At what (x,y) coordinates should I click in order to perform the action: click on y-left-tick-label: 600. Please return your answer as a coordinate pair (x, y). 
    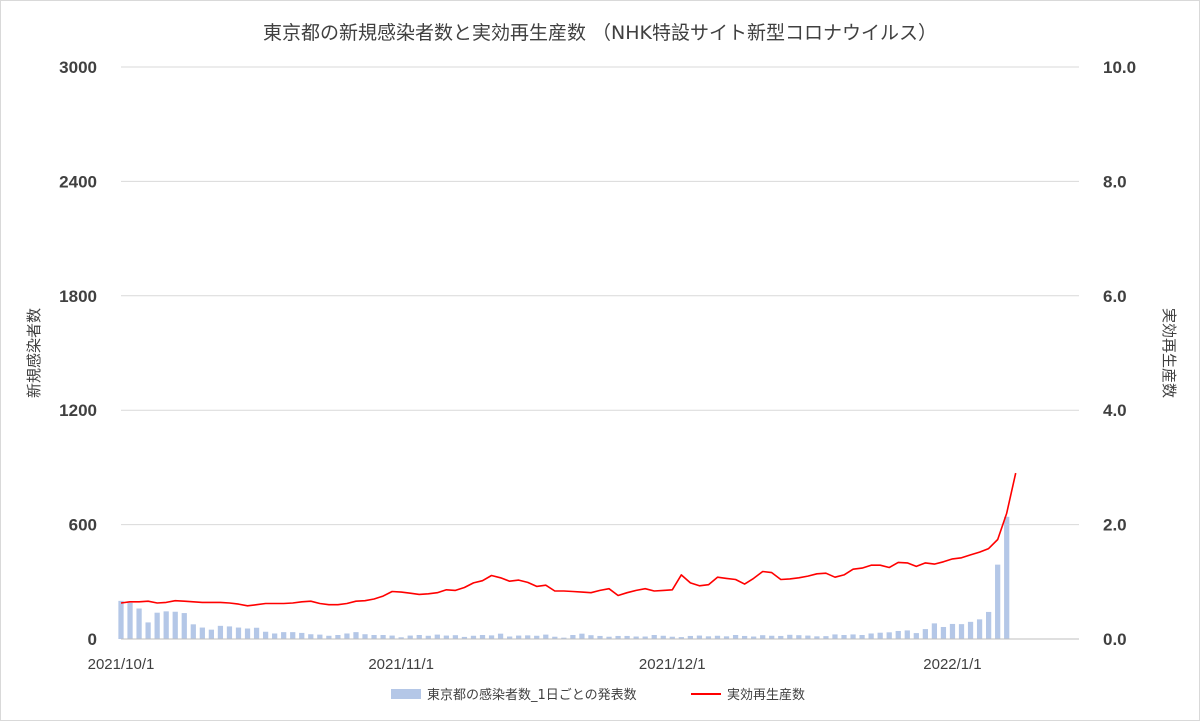
    Looking at the image, I should click on (83, 525).